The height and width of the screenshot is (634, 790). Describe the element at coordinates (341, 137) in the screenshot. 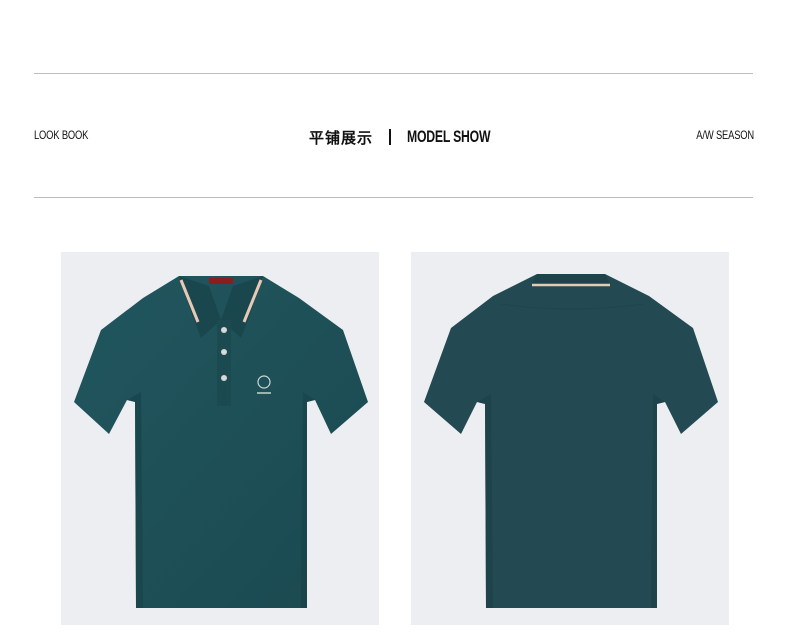

I see `section-title-cn: 平铺展示` at that location.